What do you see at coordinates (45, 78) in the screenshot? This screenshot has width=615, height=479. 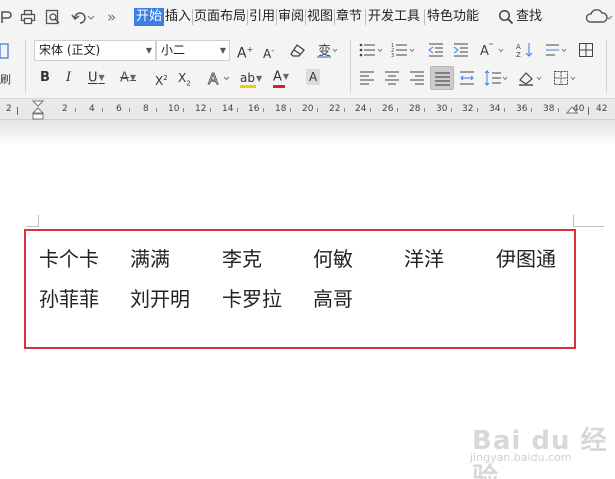 I see `bold-icon: B` at bounding box center [45, 78].